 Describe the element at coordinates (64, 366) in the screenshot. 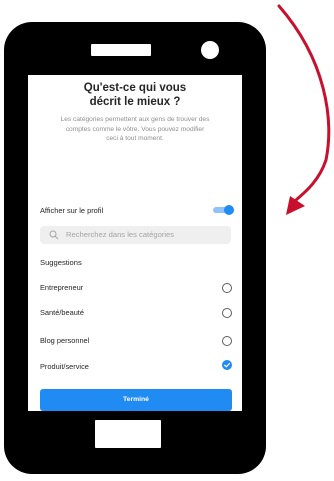

I see `suggestion-label-produit-service: Produit/service` at that location.